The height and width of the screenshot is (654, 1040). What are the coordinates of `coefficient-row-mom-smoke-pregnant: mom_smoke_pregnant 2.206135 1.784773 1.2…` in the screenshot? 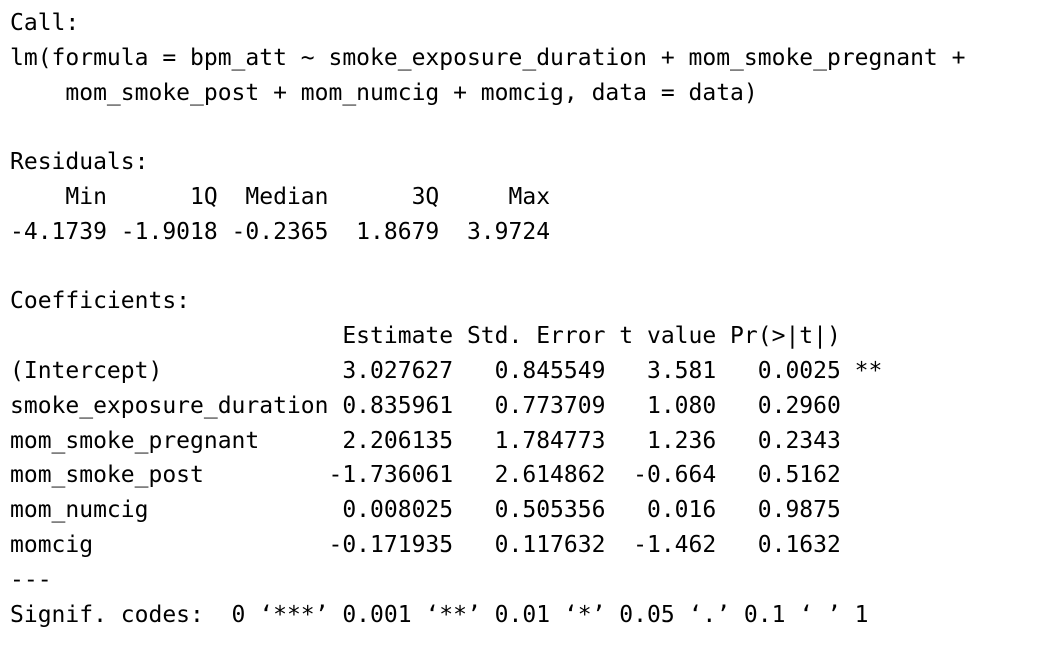 It's located at (446, 440).